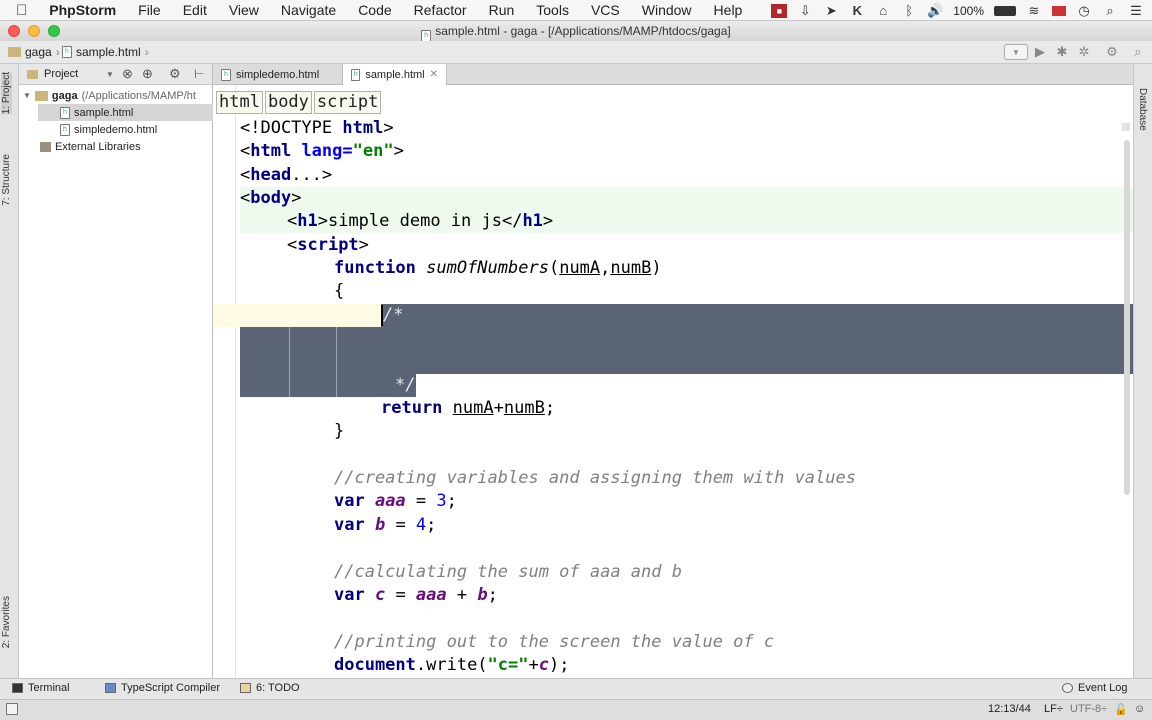 The image size is (1152, 720). Describe the element at coordinates (831, 10) in the screenshot. I see `location-icon: ➤` at that location.